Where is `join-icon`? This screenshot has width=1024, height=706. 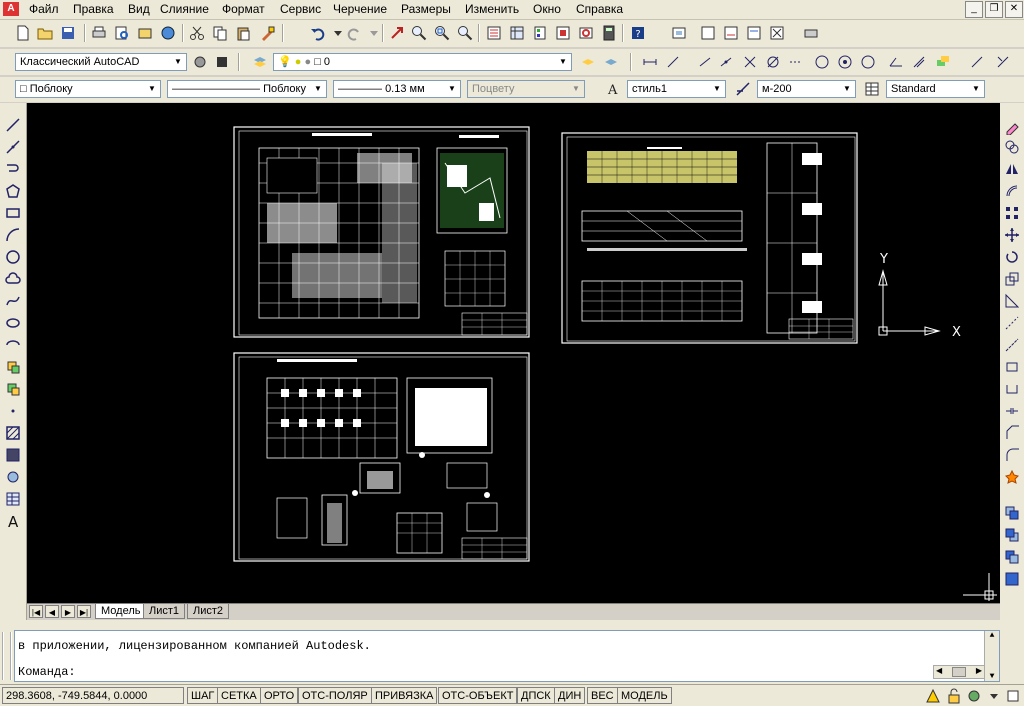
join-icon is located at coordinates (1012, 411).